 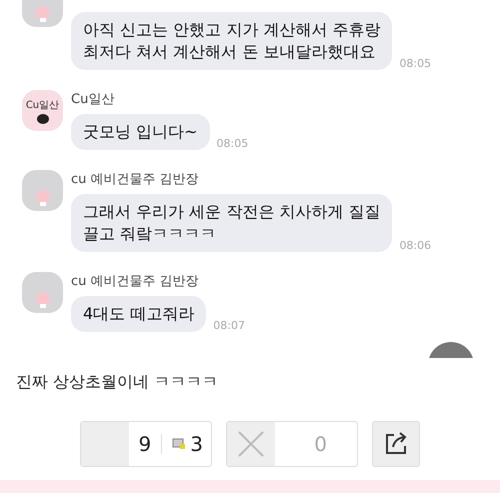 What do you see at coordinates (231, 41) in the screenshot?
I see `message-bubble: 아직 신고는 안했고 지가 계산해서 주휴랑 최저다 쳐서 계산해서 돈 보내달라했대요` at bounding box center [231, 41].